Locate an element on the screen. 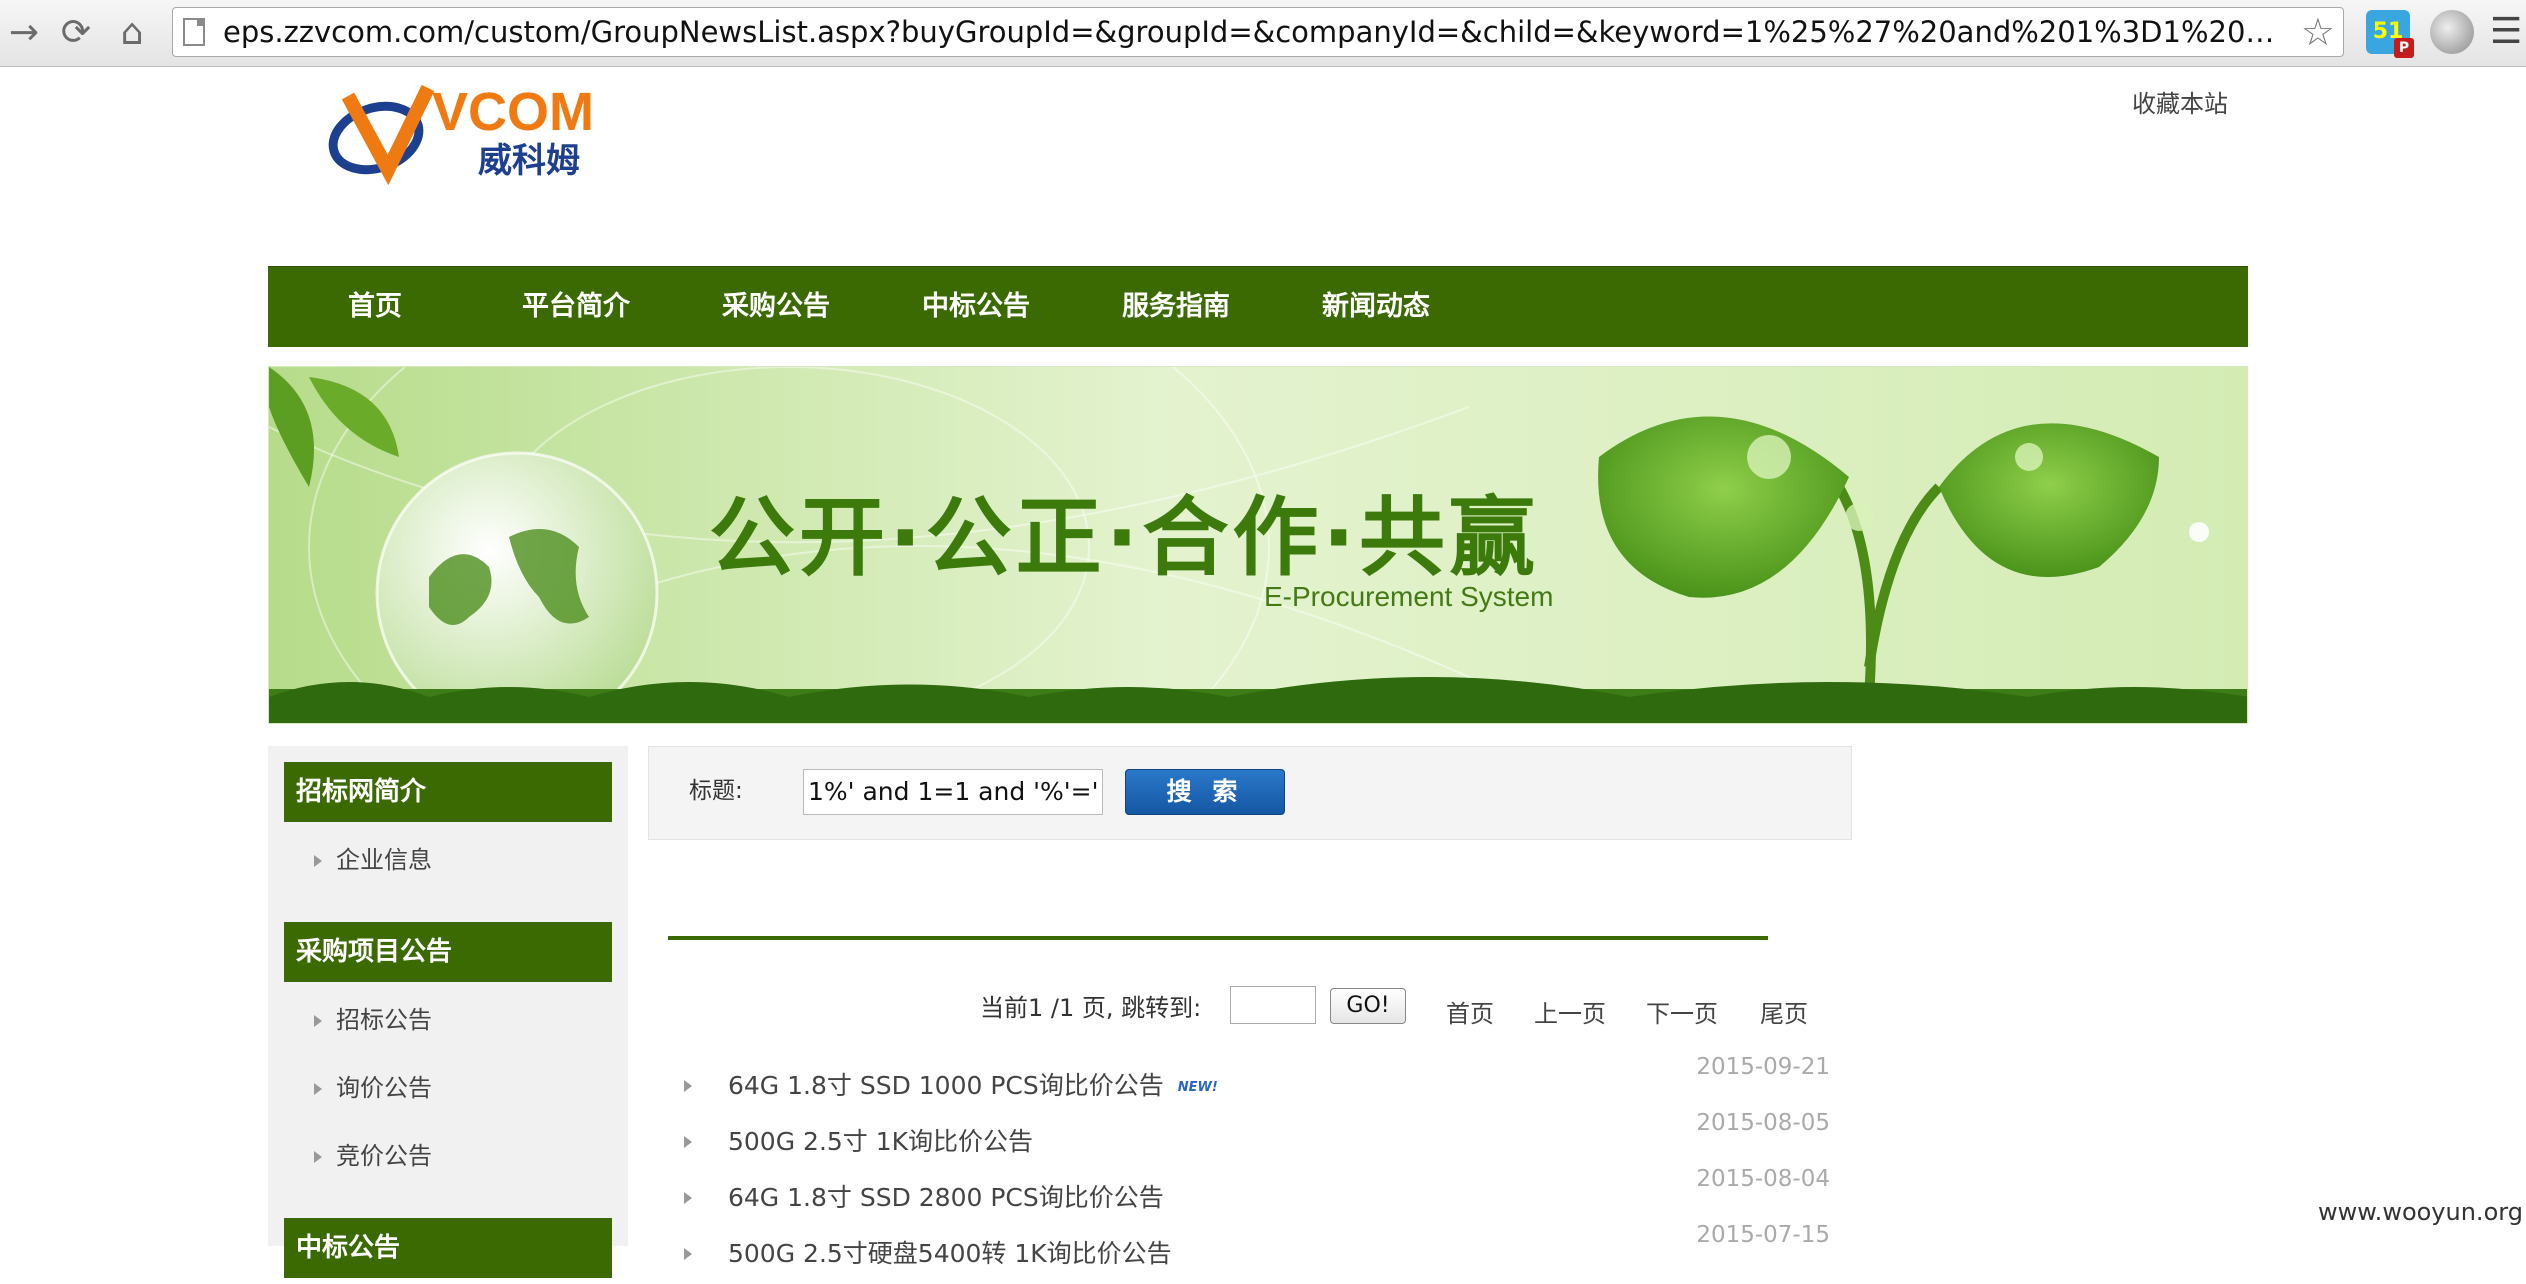  news-date: 2015-08-04 is located at coordinates (1763, 1179).